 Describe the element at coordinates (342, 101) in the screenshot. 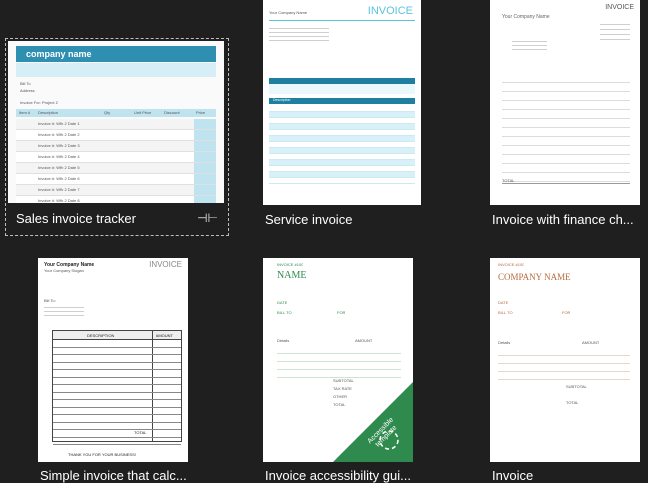

I see `table-header-band-2: Description` at that location.